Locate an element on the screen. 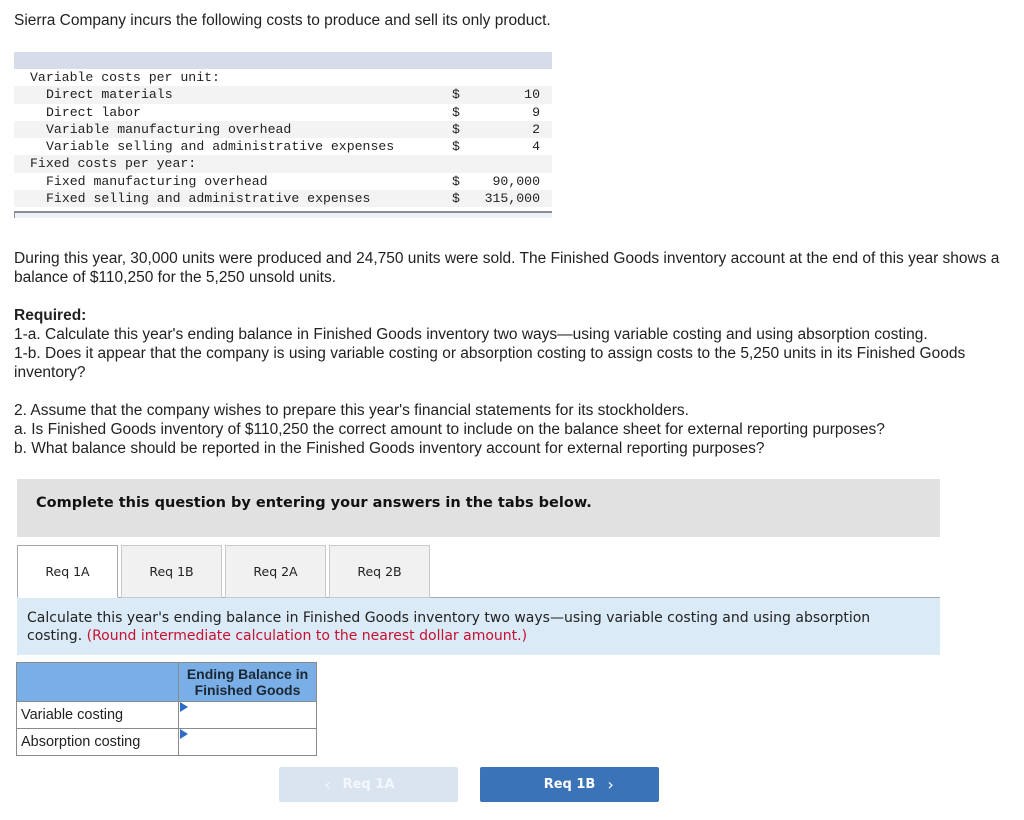  cost-label: Variable manufacturing overhead is located at coordinates (233, 129).